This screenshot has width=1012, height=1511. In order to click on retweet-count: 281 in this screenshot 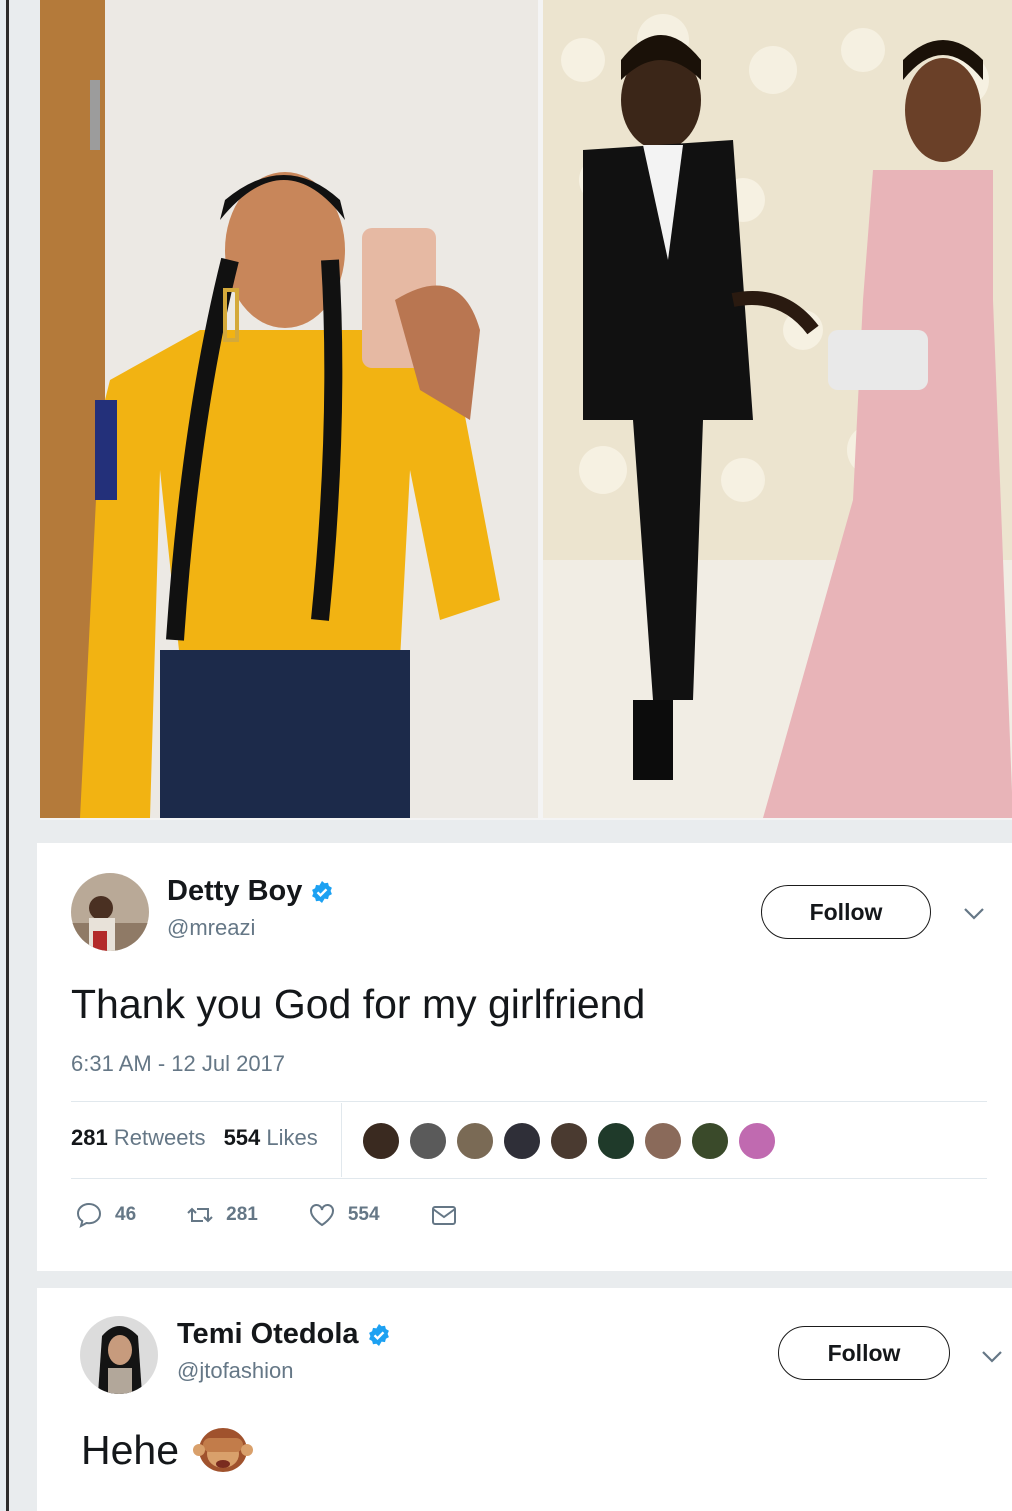, I will do `click(242, 1214)`.